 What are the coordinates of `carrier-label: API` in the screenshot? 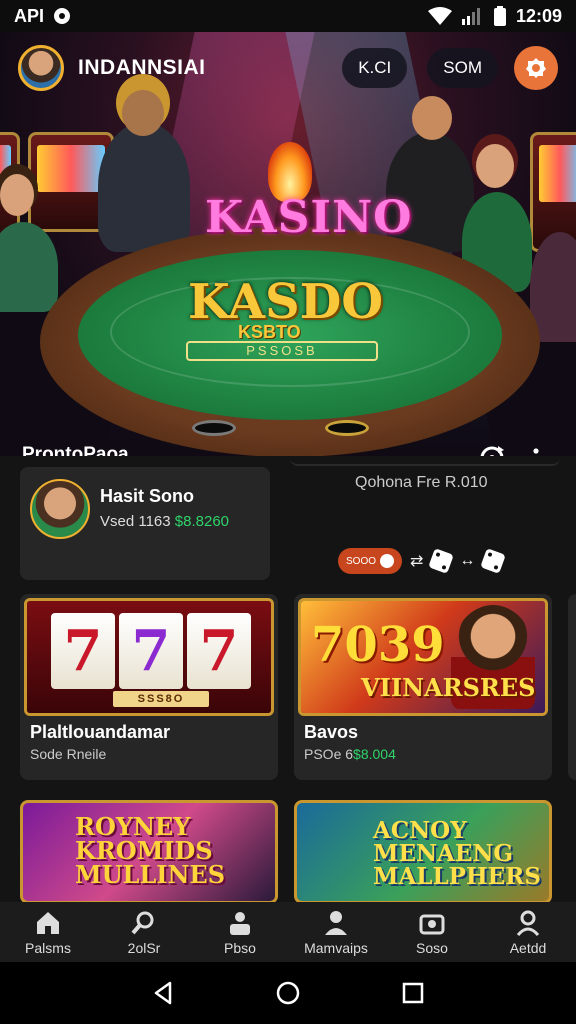 It's located at (29, 15).